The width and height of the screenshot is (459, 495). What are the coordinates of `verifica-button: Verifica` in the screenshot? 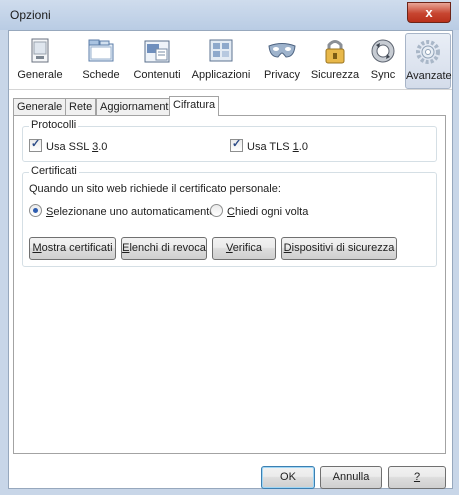 It's located at (244, 248).